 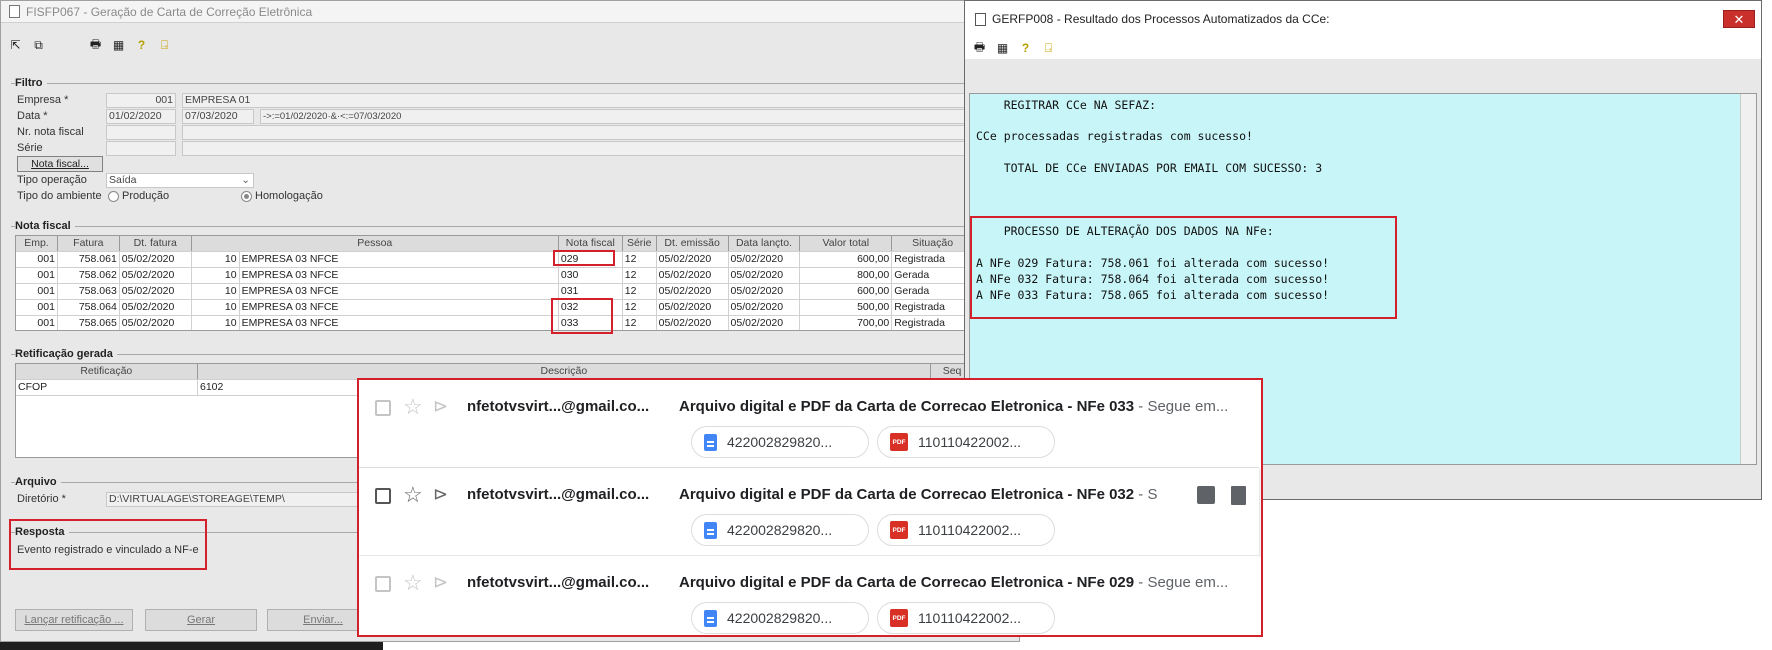 What do you see at coordinates (590, 243) in the screenshot?
I see `column-header: Nota fiscal` at bounding box center [590, 243].